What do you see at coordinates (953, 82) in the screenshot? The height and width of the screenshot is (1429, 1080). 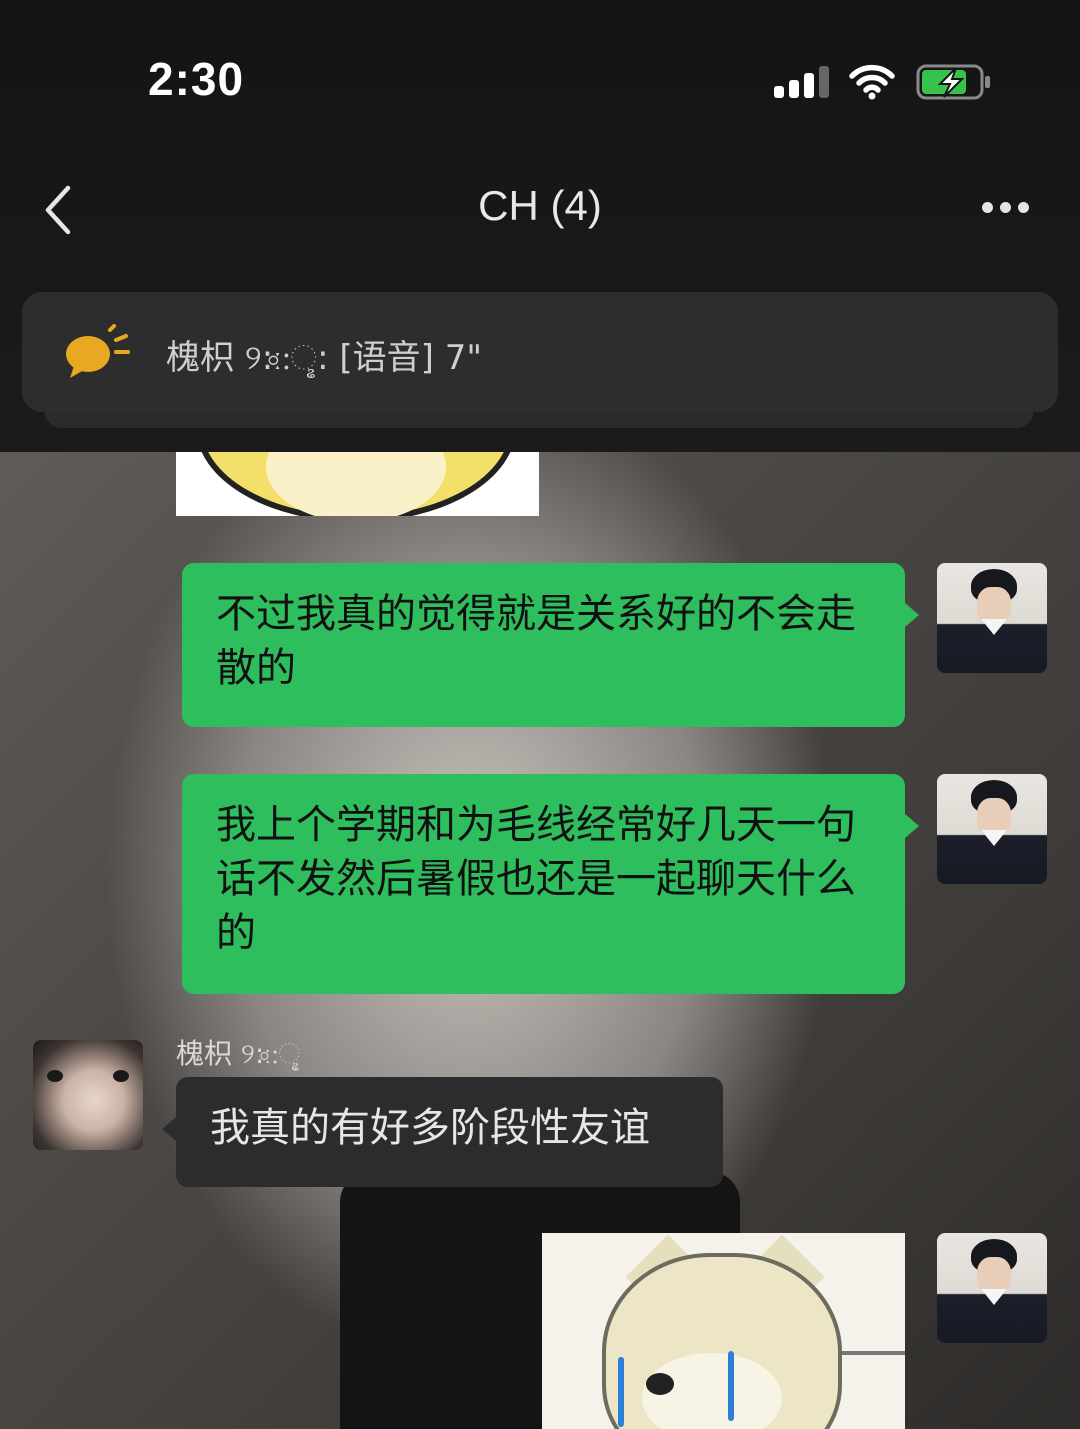 I see `battery-charging-icon` at bounding box center [953, 82].